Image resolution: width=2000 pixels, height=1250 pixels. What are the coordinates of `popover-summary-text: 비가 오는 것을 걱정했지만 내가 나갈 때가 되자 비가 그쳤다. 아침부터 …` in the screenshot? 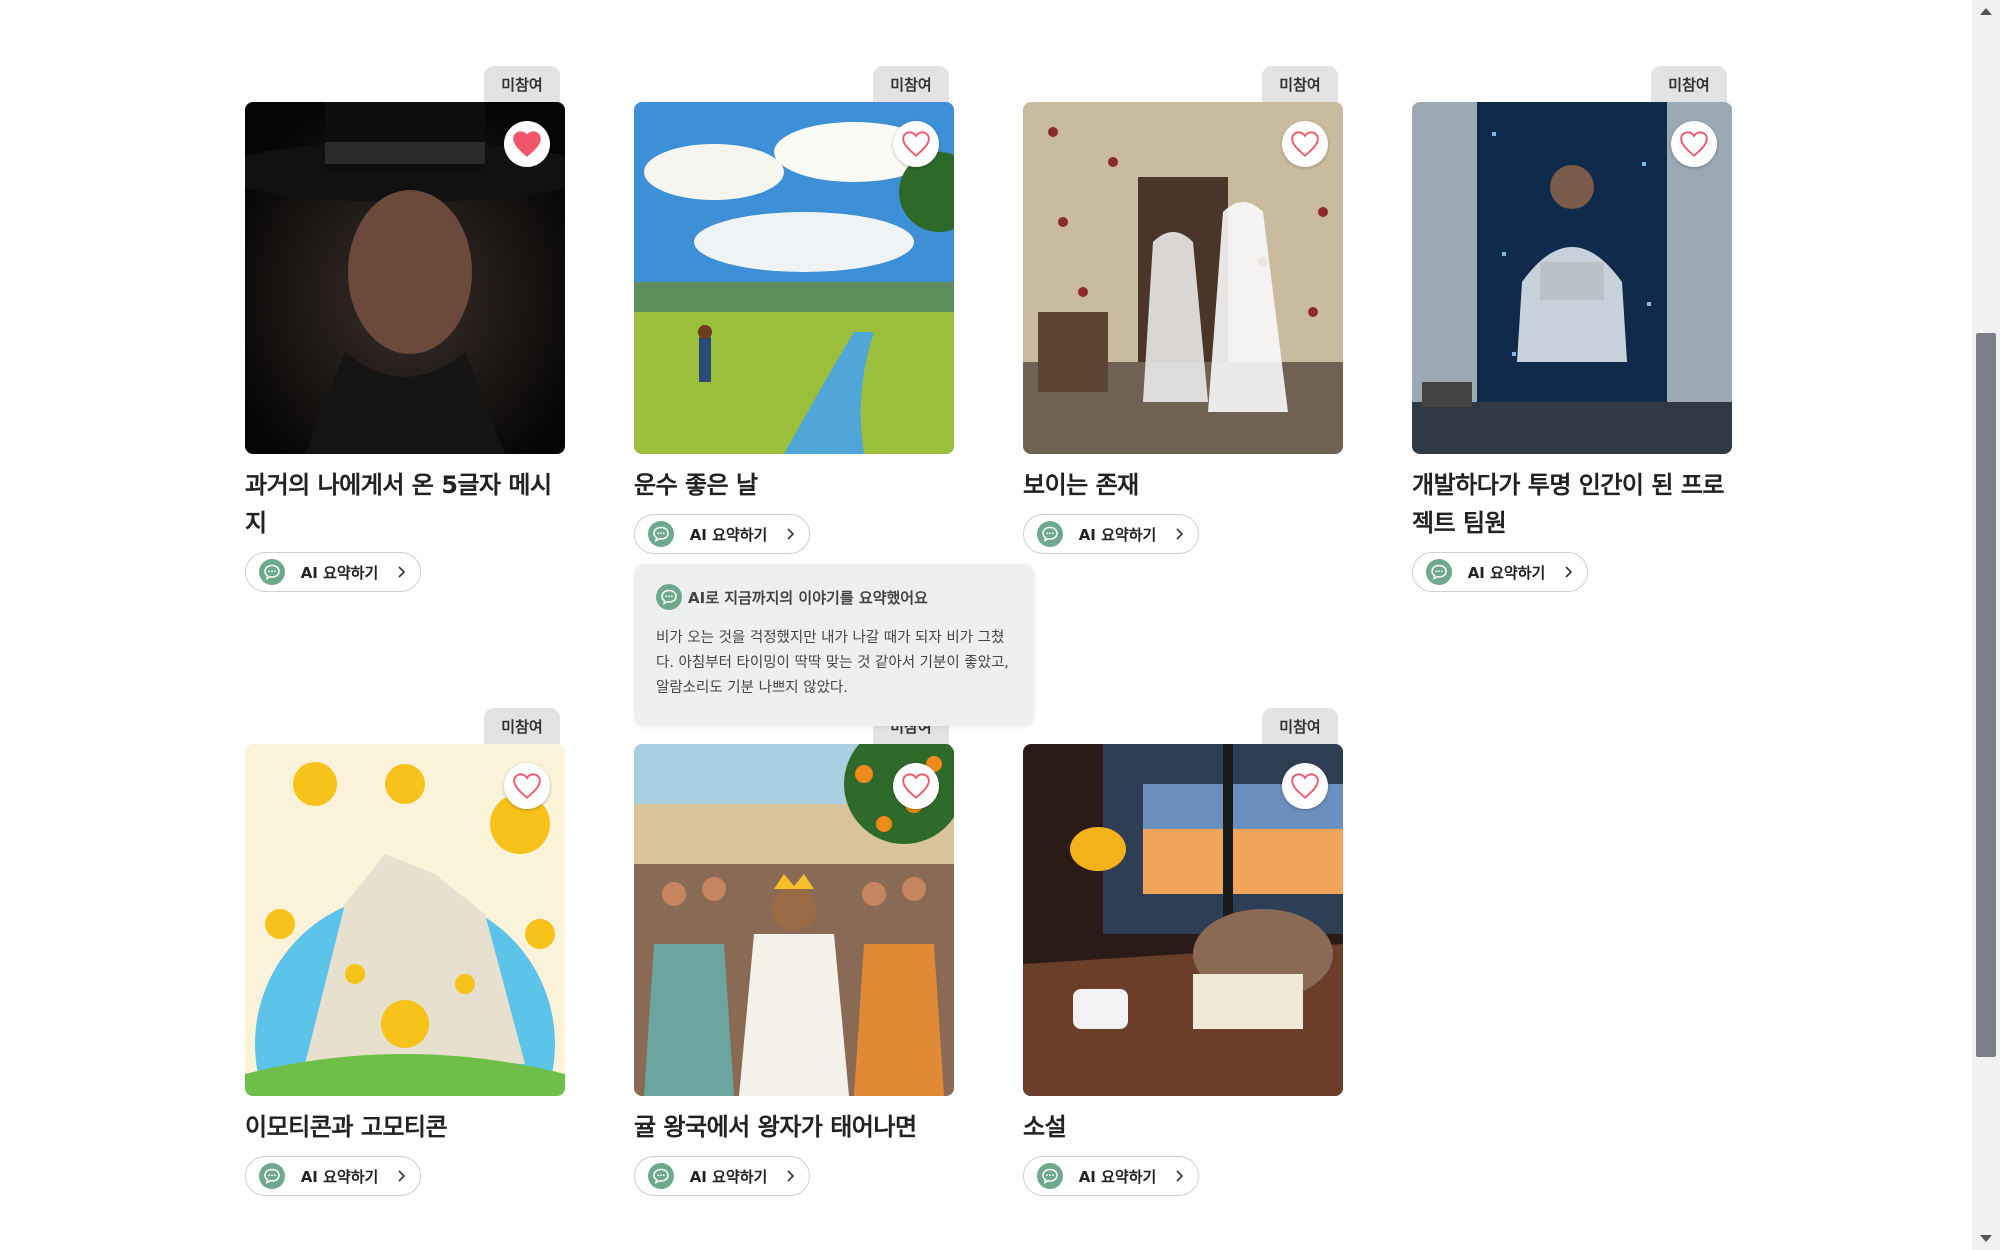 It's located at (832, 663).